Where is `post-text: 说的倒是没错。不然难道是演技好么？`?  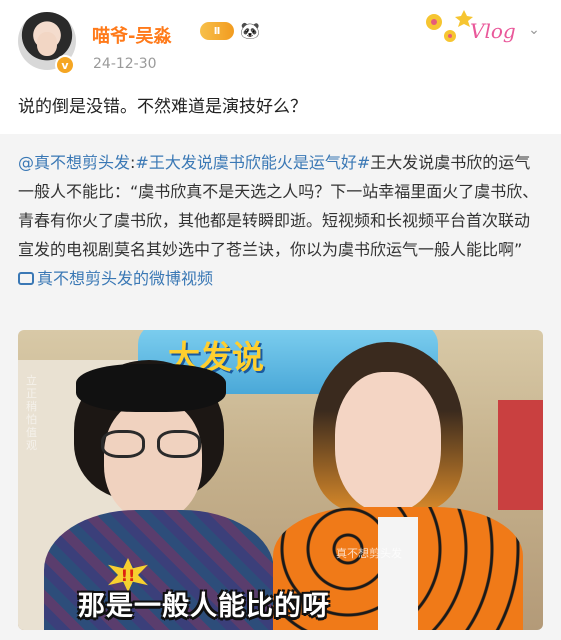
post-text: 说的倒是没错。不然难道是演技好么？ is located at coordinates (162, 107).